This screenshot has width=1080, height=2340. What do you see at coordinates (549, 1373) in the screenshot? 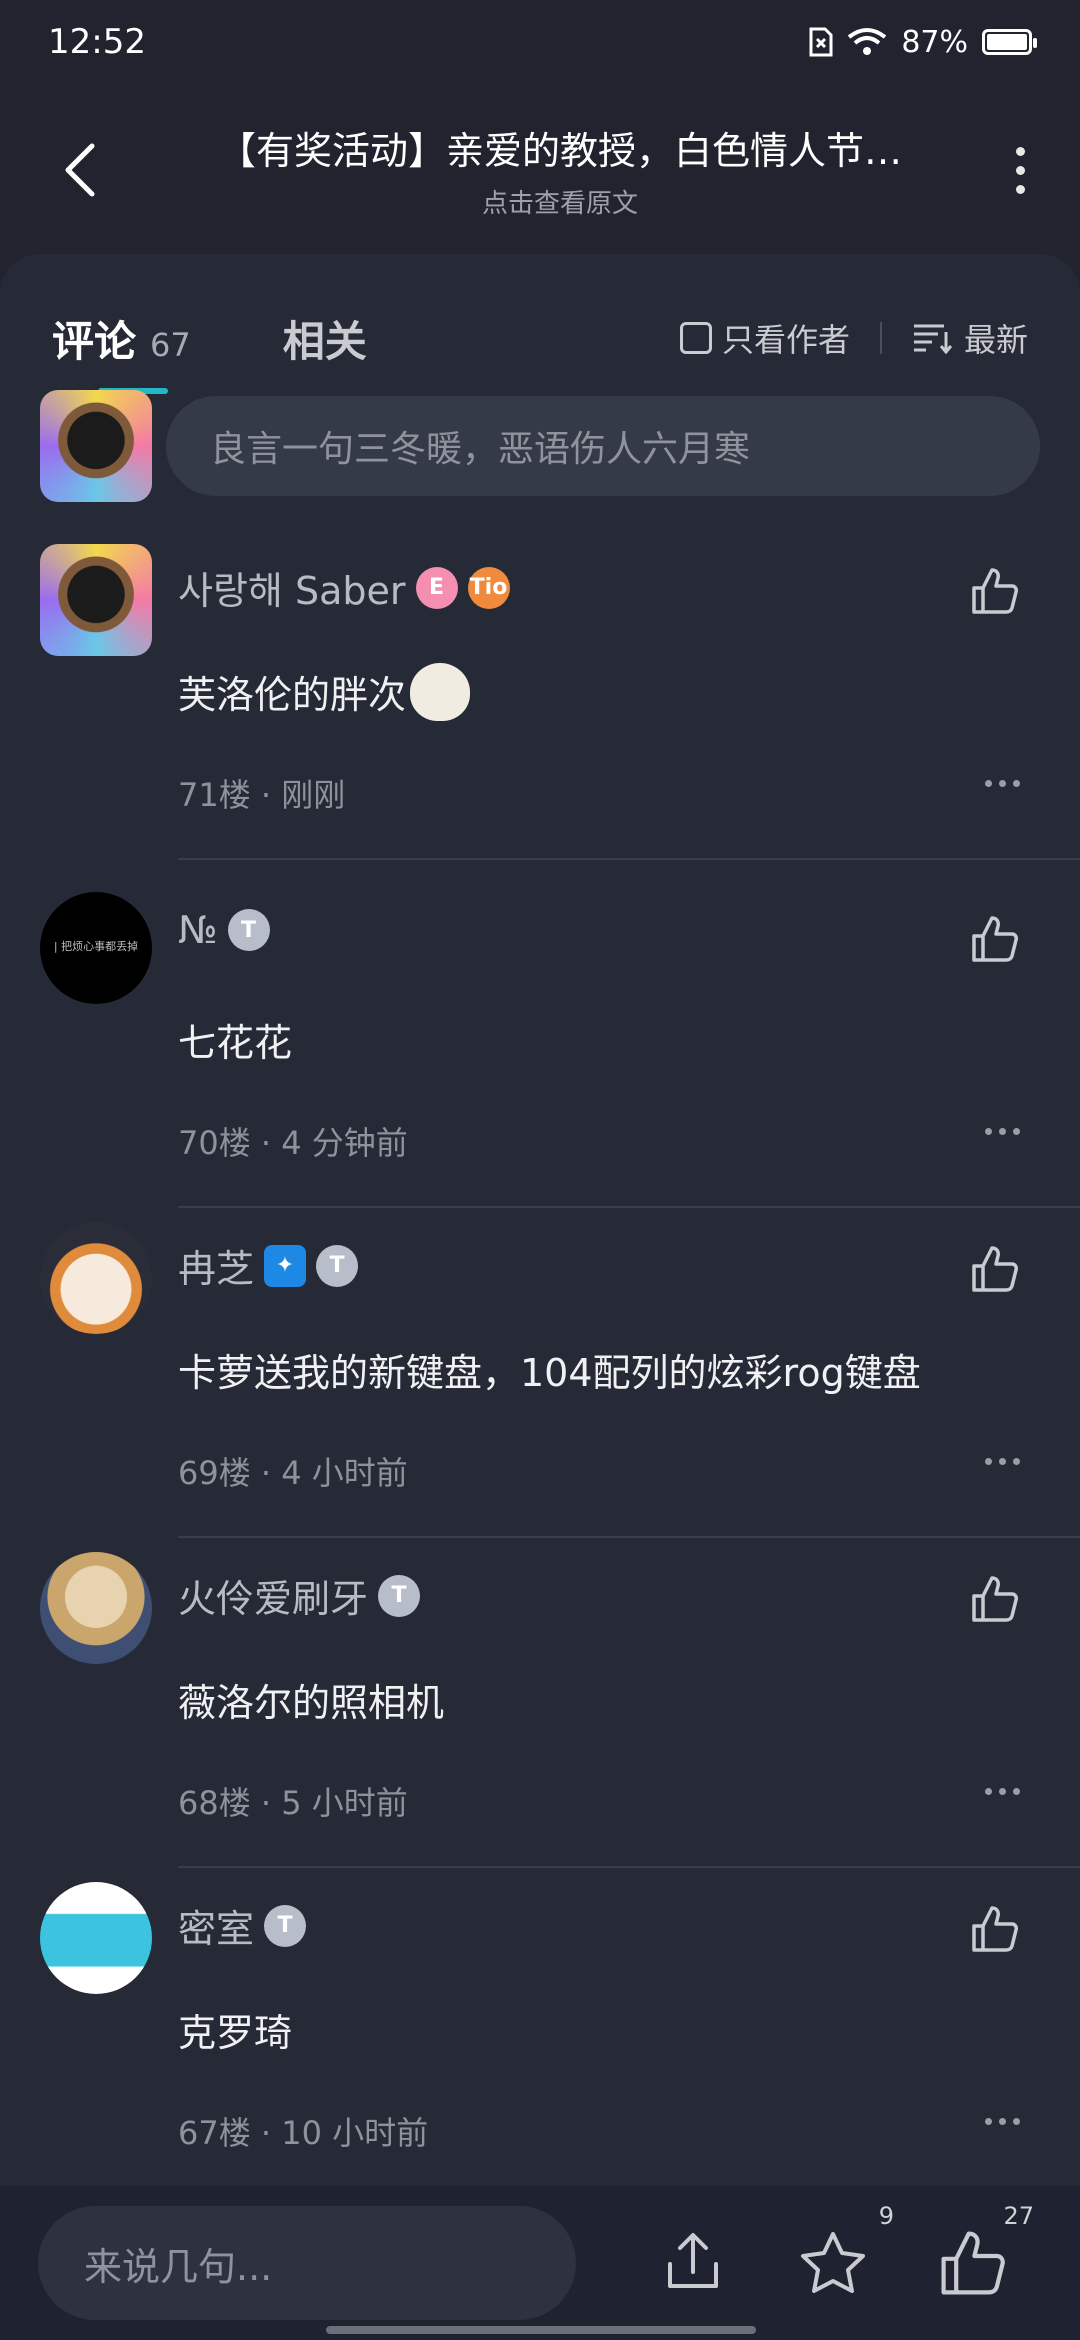
I see `comment-text: 卡萝送我的新键盘，104配列的炫彩rog键盘` at bounding box center [549, 1373].